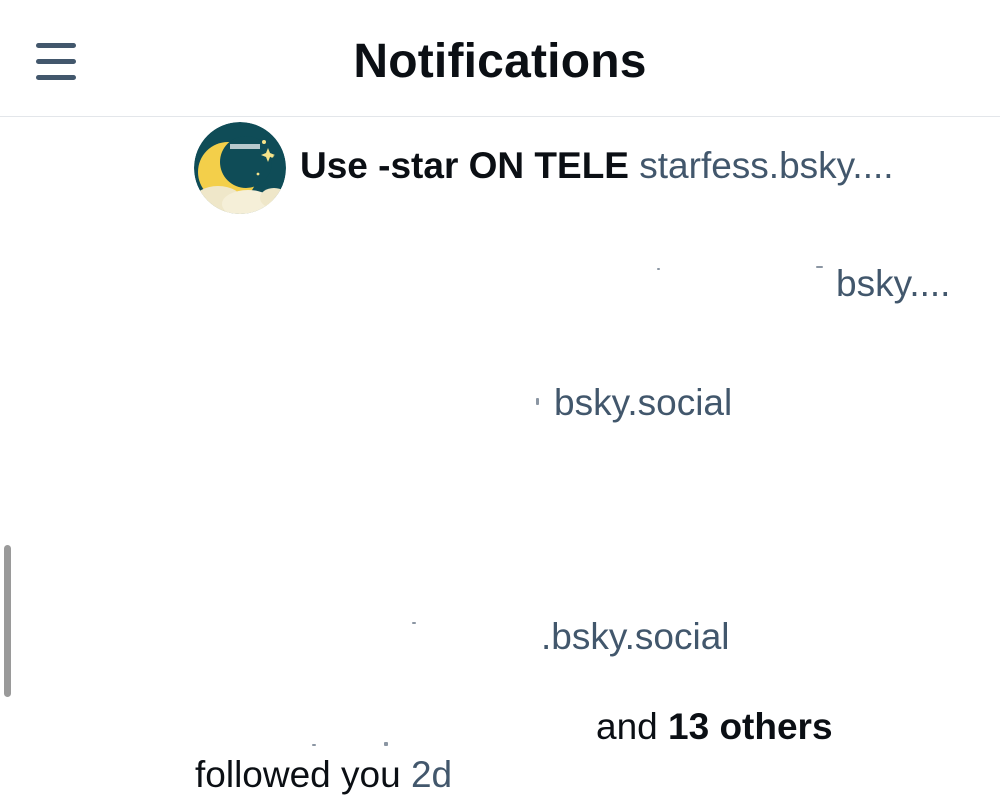 The width and height of the screenshot is (1000, 798). Describe the element at coordinates (750, 726) in the screenshot. I see `others-count: 13 others` at that location.